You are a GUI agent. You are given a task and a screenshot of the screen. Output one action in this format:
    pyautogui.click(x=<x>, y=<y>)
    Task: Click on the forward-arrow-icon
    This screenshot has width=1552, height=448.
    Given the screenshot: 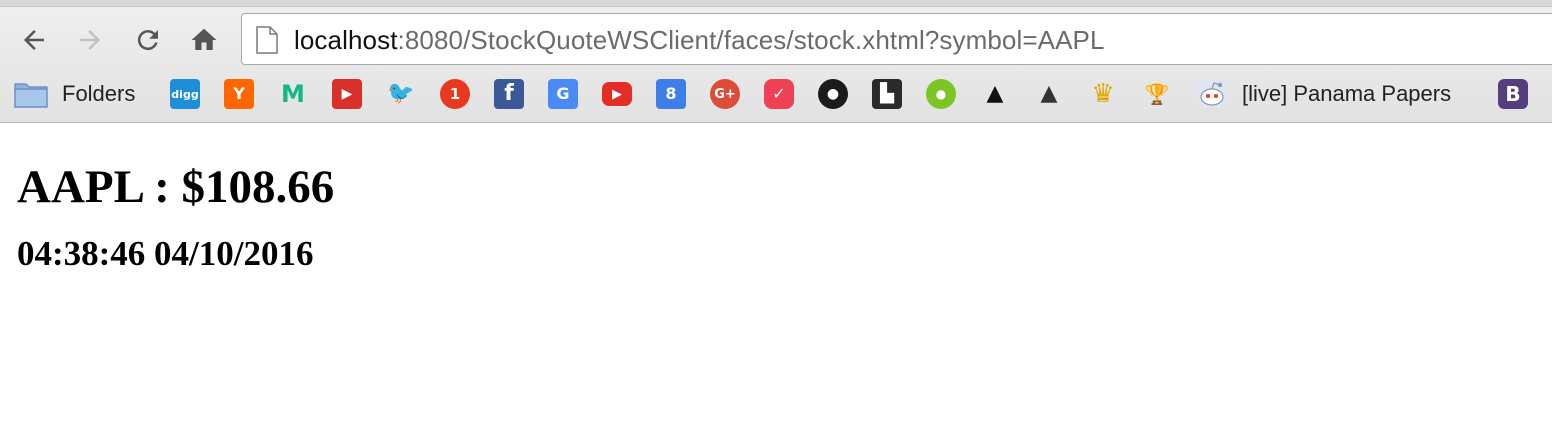 What is the action you would take?
    pyautogui.click(x=90, y=40)
    